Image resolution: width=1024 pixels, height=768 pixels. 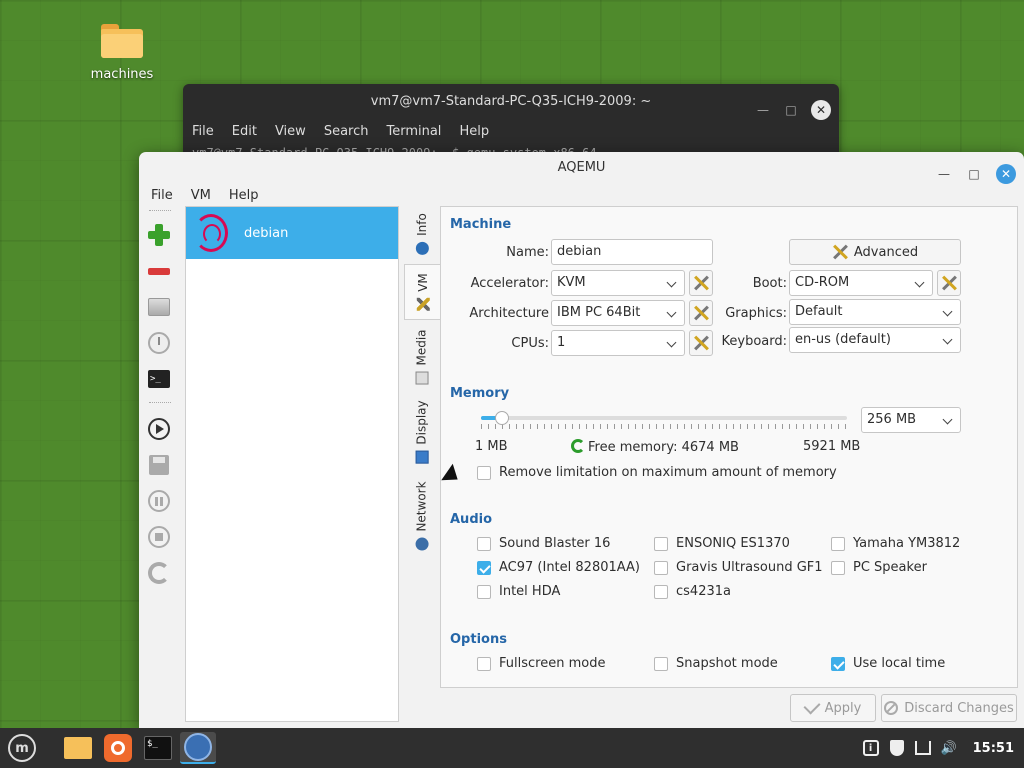 What do you see at coordinates (895, 543) in the screenshot?
I see `audio-yamaha-checkbox: Yamaha YM3812` at bounding box center [895, 543].